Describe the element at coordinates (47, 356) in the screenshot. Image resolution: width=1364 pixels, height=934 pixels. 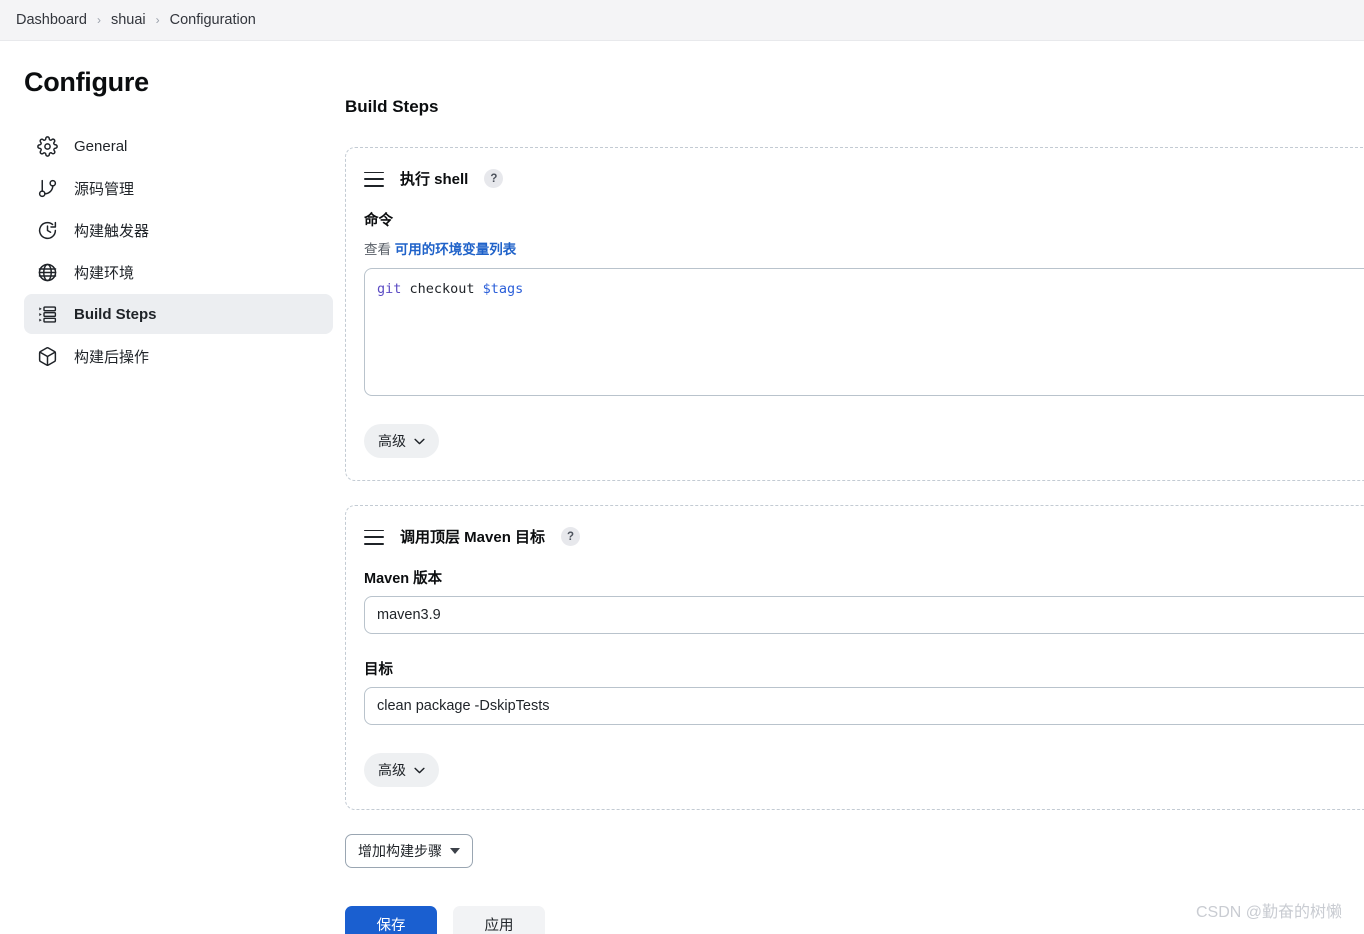
I see `package-icon` at that location.